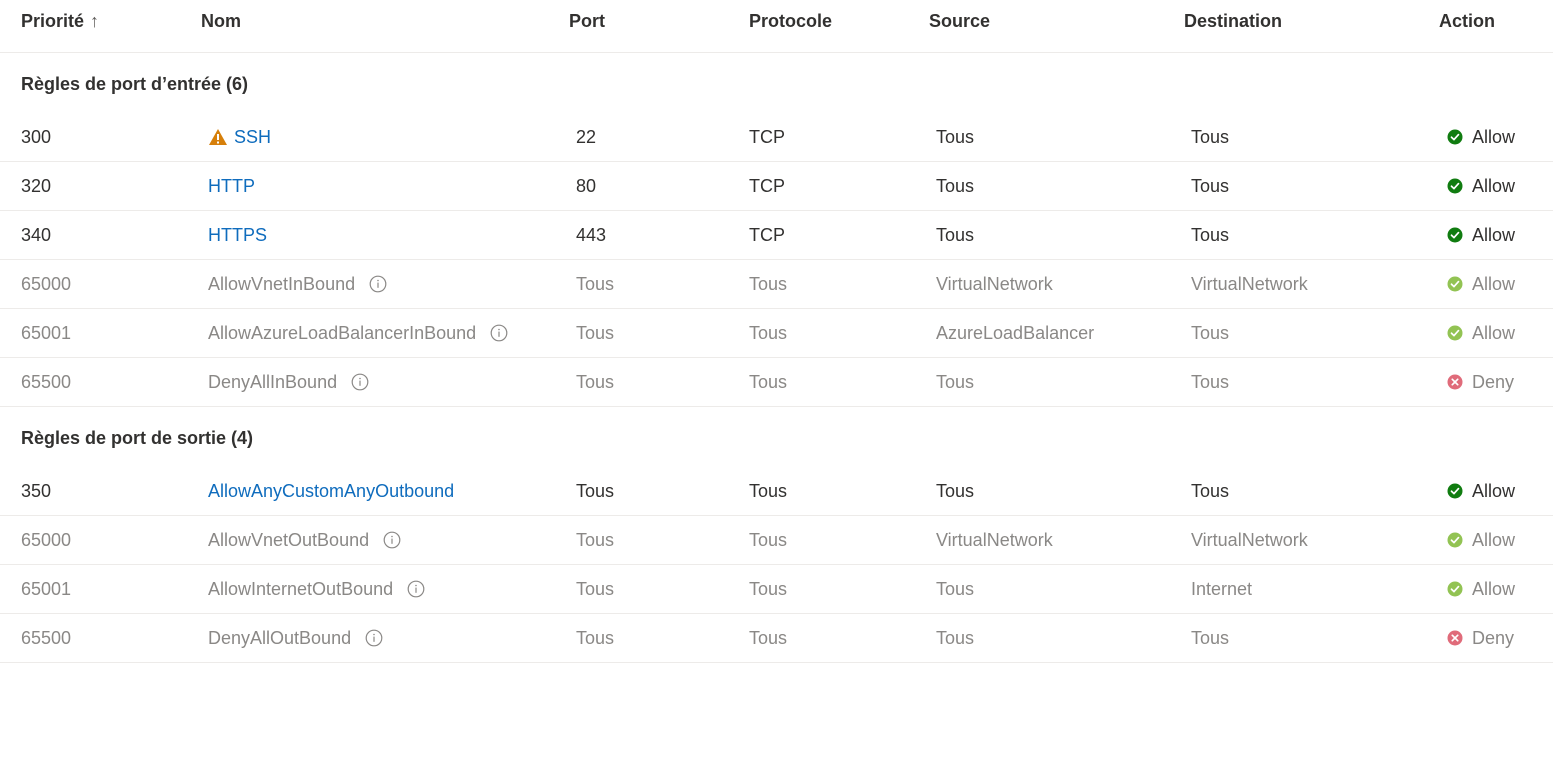 The image size is (1553, 783). I want to click on column-header-destination: Destination, so click(1233, 21).